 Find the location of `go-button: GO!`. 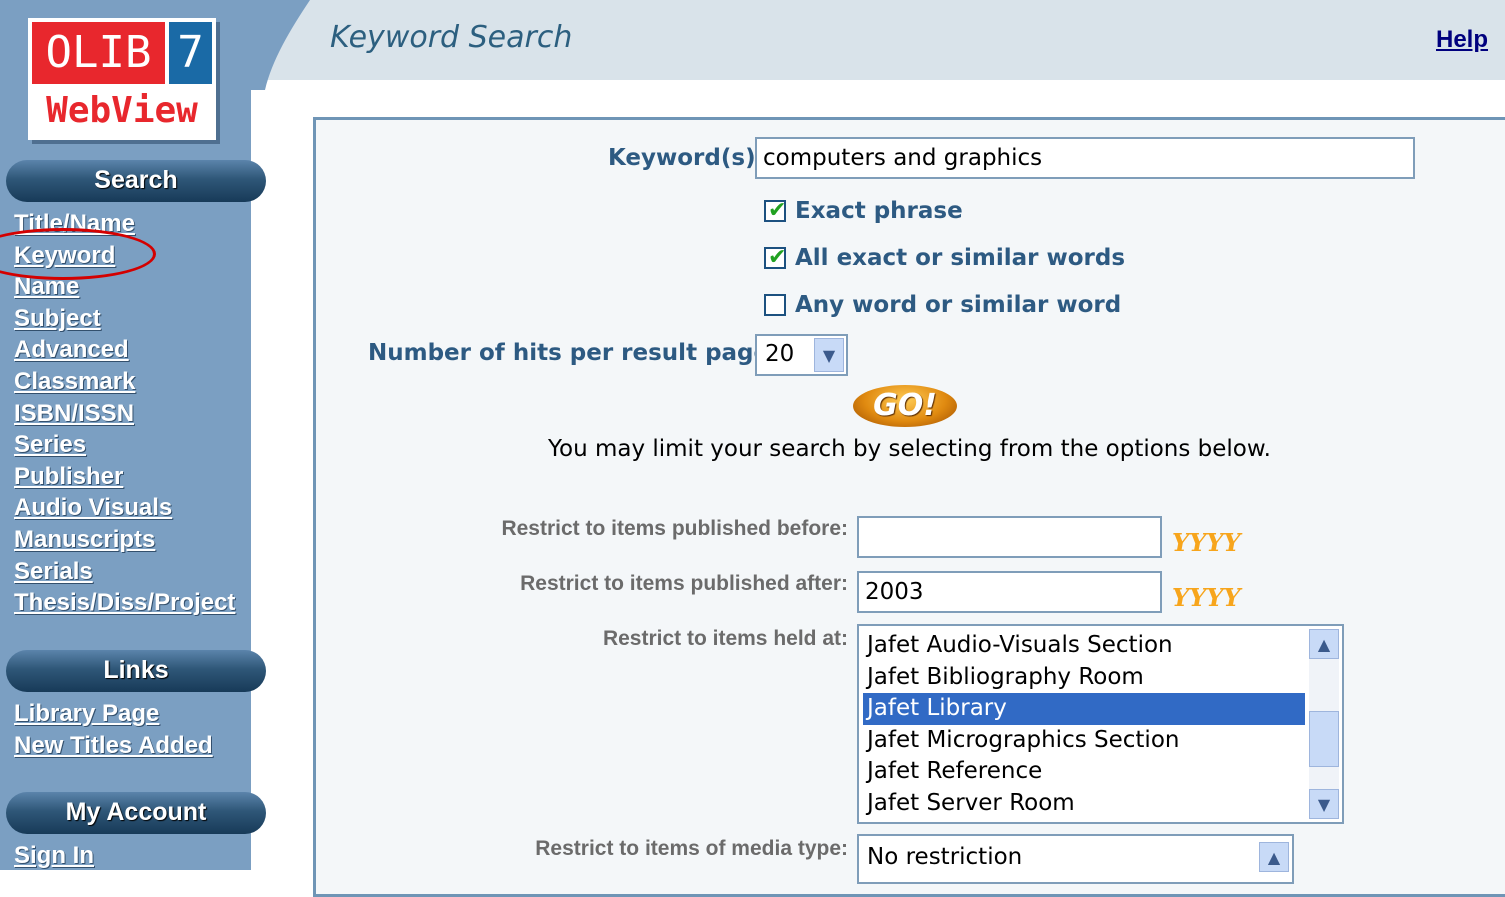

go-button: GO! is located at coordinates (905, 406).